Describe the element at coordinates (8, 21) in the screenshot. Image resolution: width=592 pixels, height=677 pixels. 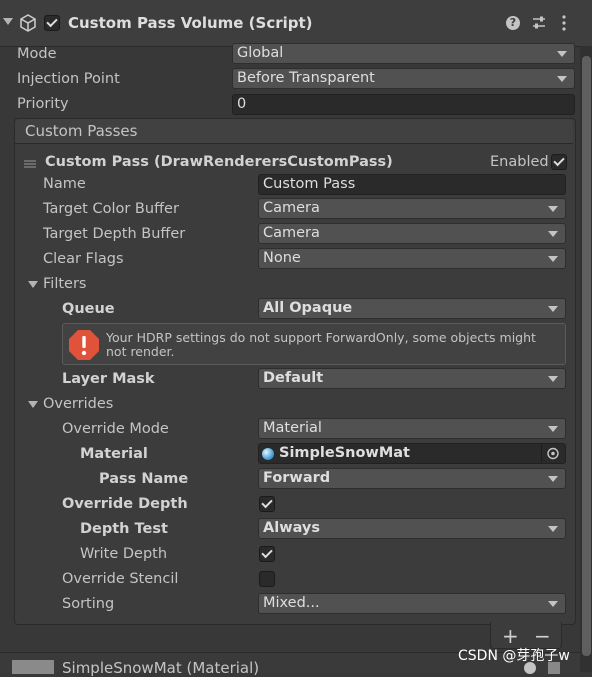
I see `foldout-arrow-icon` at that location.